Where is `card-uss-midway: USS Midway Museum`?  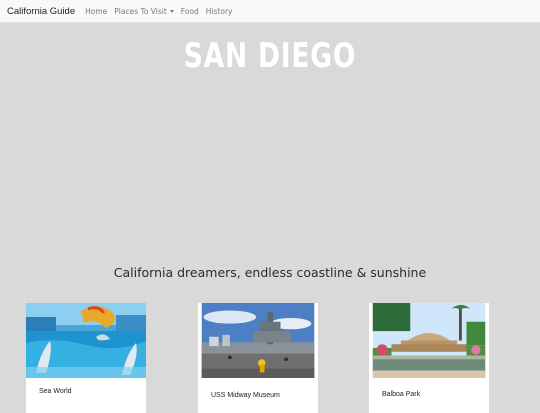
card-uss-midway: USS Midway Museum is located at coordinates (258, 358).